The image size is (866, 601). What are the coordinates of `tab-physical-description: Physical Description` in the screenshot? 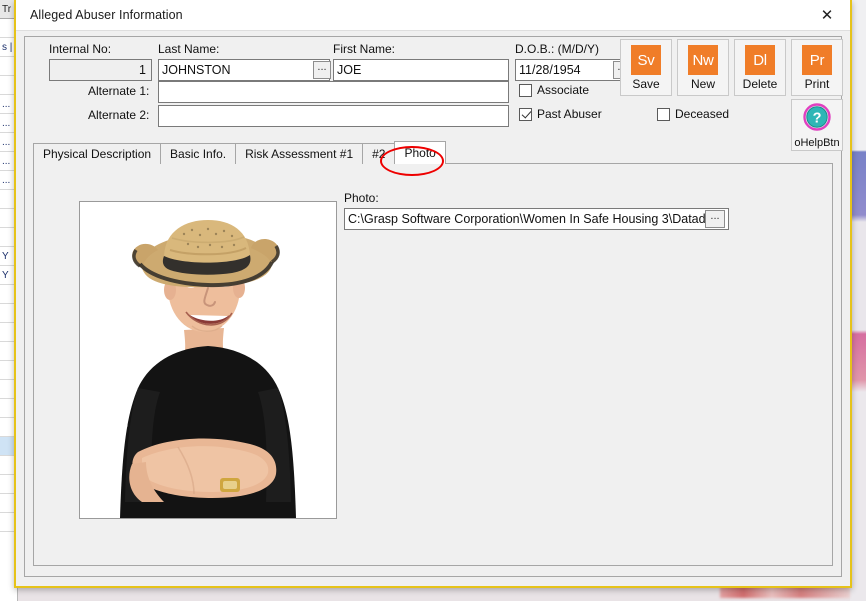 It's located at (97, 153).